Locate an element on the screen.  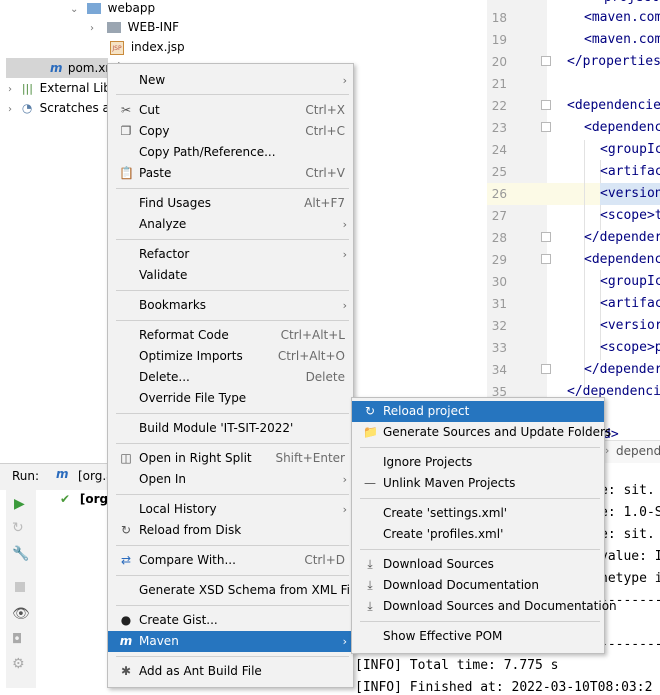
eye-icon: 👁 is located at coordinates (21, 614).